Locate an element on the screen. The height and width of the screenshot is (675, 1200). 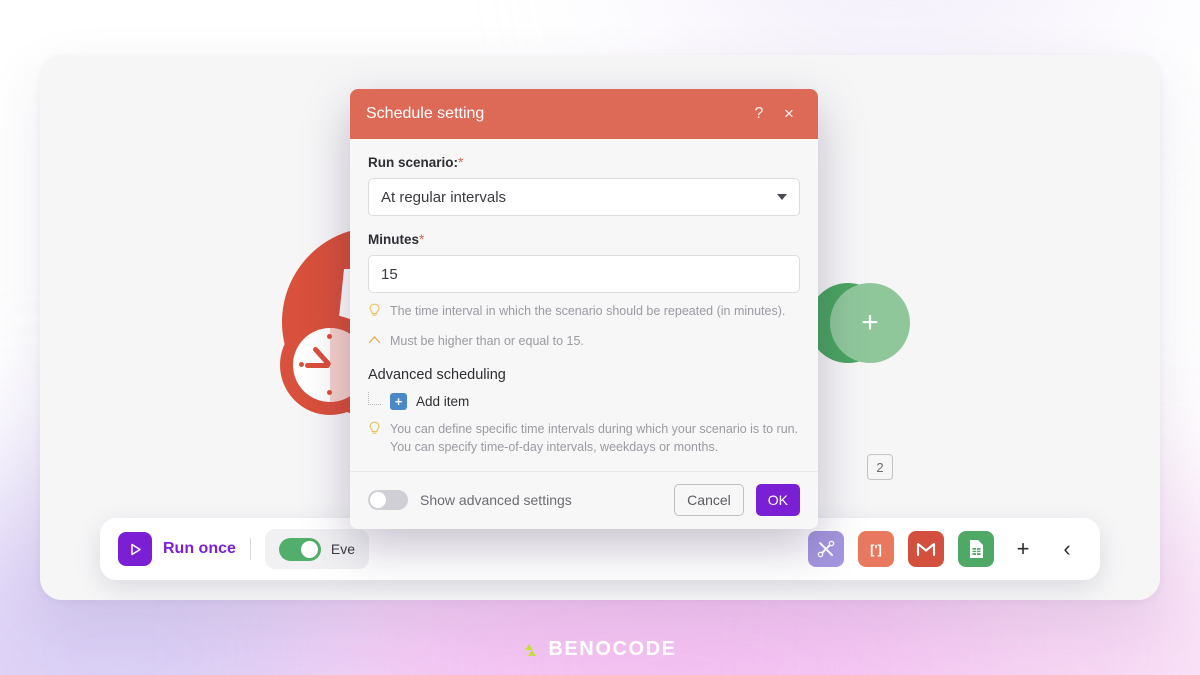
tree-branch-icon is located at coordinates (374, 399).